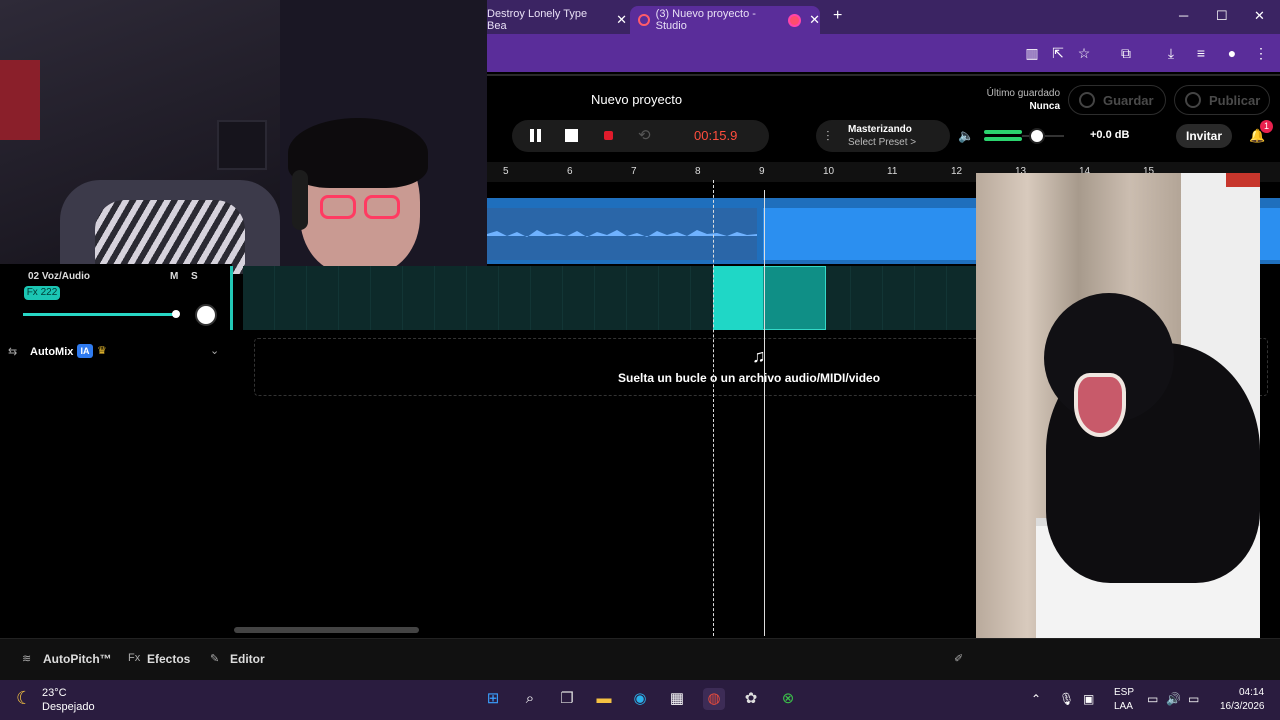 Image resolution: width=1280 pixels, height=720 pixels. What do you see at coordinates (1204, 136) in the screenshot?
I see `invite-button: Invitar` at bounding box center [1204, 136].